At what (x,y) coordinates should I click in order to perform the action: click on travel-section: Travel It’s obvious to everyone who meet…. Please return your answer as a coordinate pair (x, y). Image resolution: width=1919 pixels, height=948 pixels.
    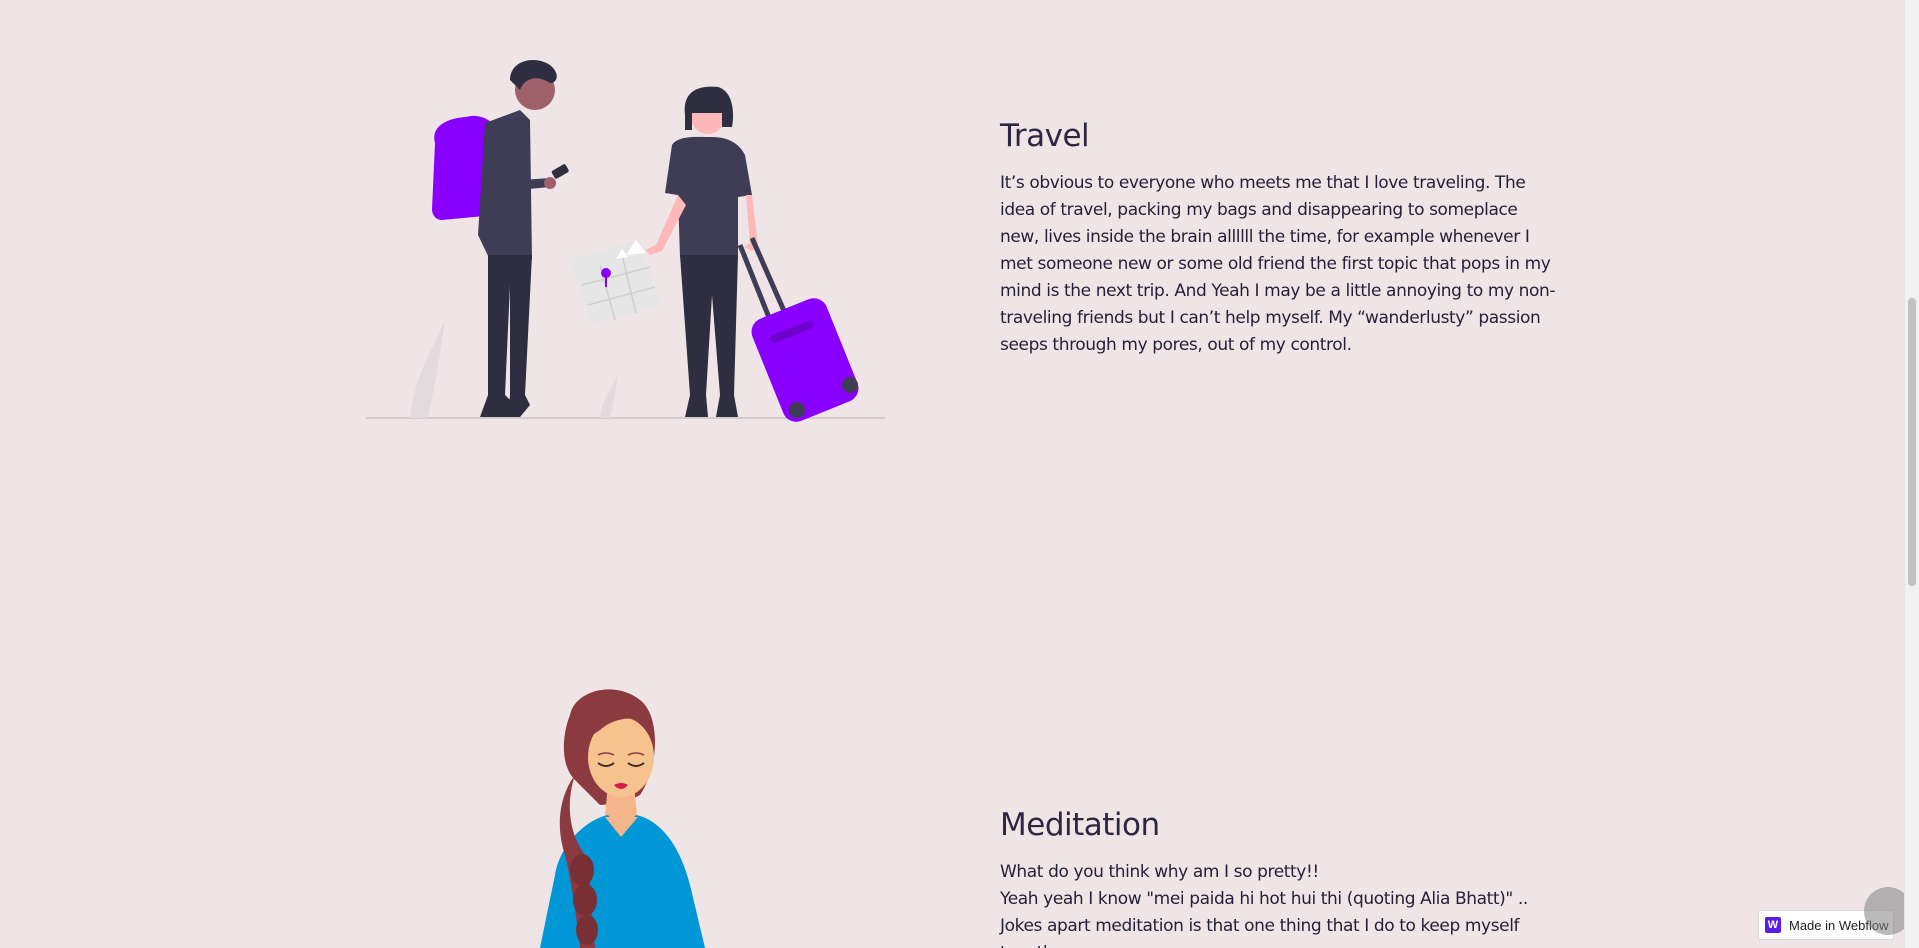
    Looking at the image, I should click on (1280, 238).